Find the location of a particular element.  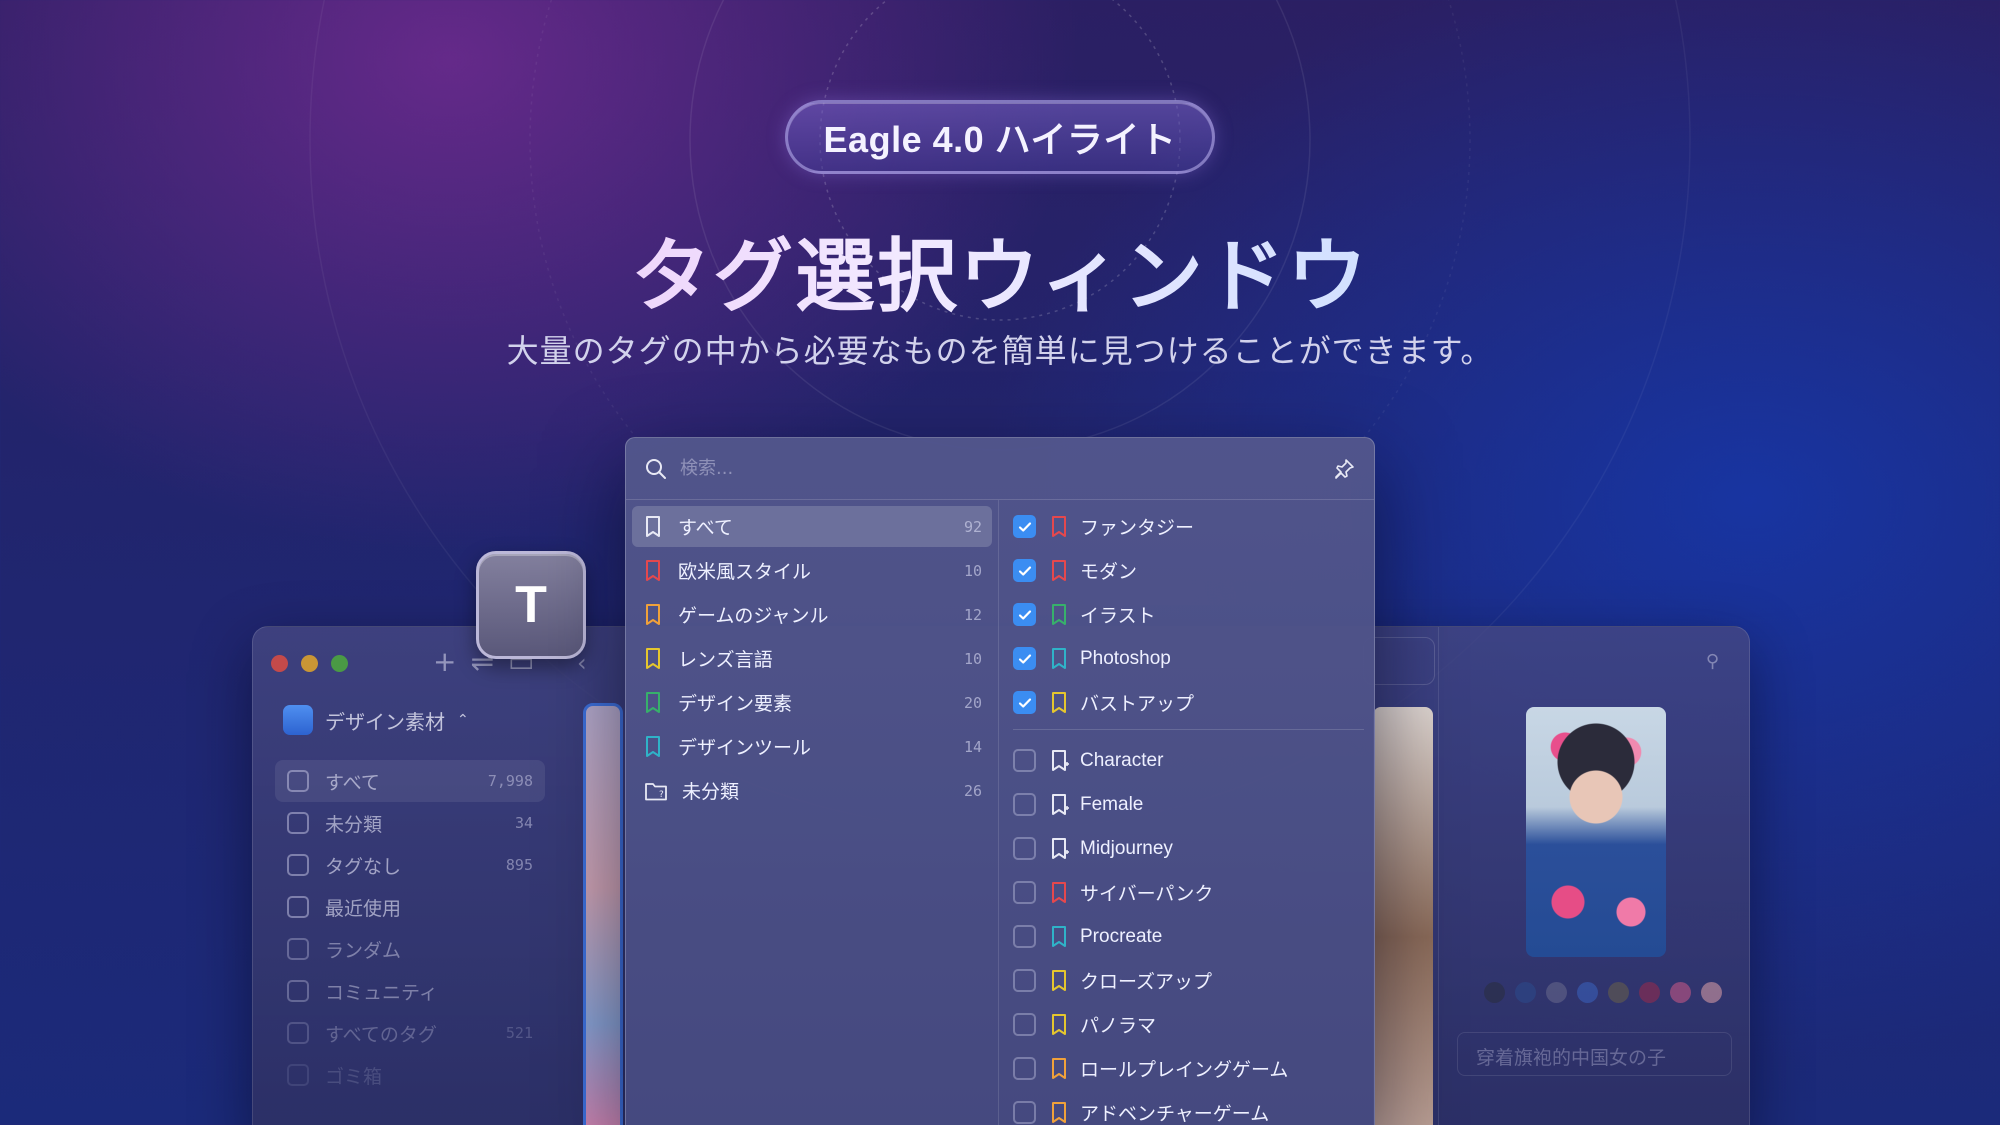

tag-item: サイバーパンク is located at coordinates (1191, 892).